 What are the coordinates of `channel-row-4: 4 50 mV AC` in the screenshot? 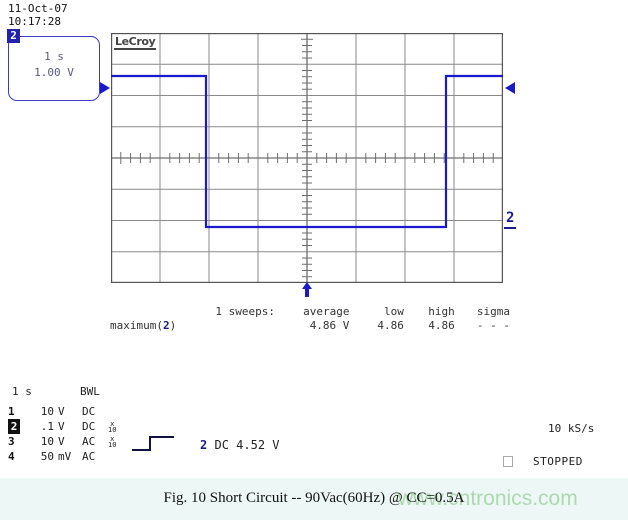 It's located at (62, 456).